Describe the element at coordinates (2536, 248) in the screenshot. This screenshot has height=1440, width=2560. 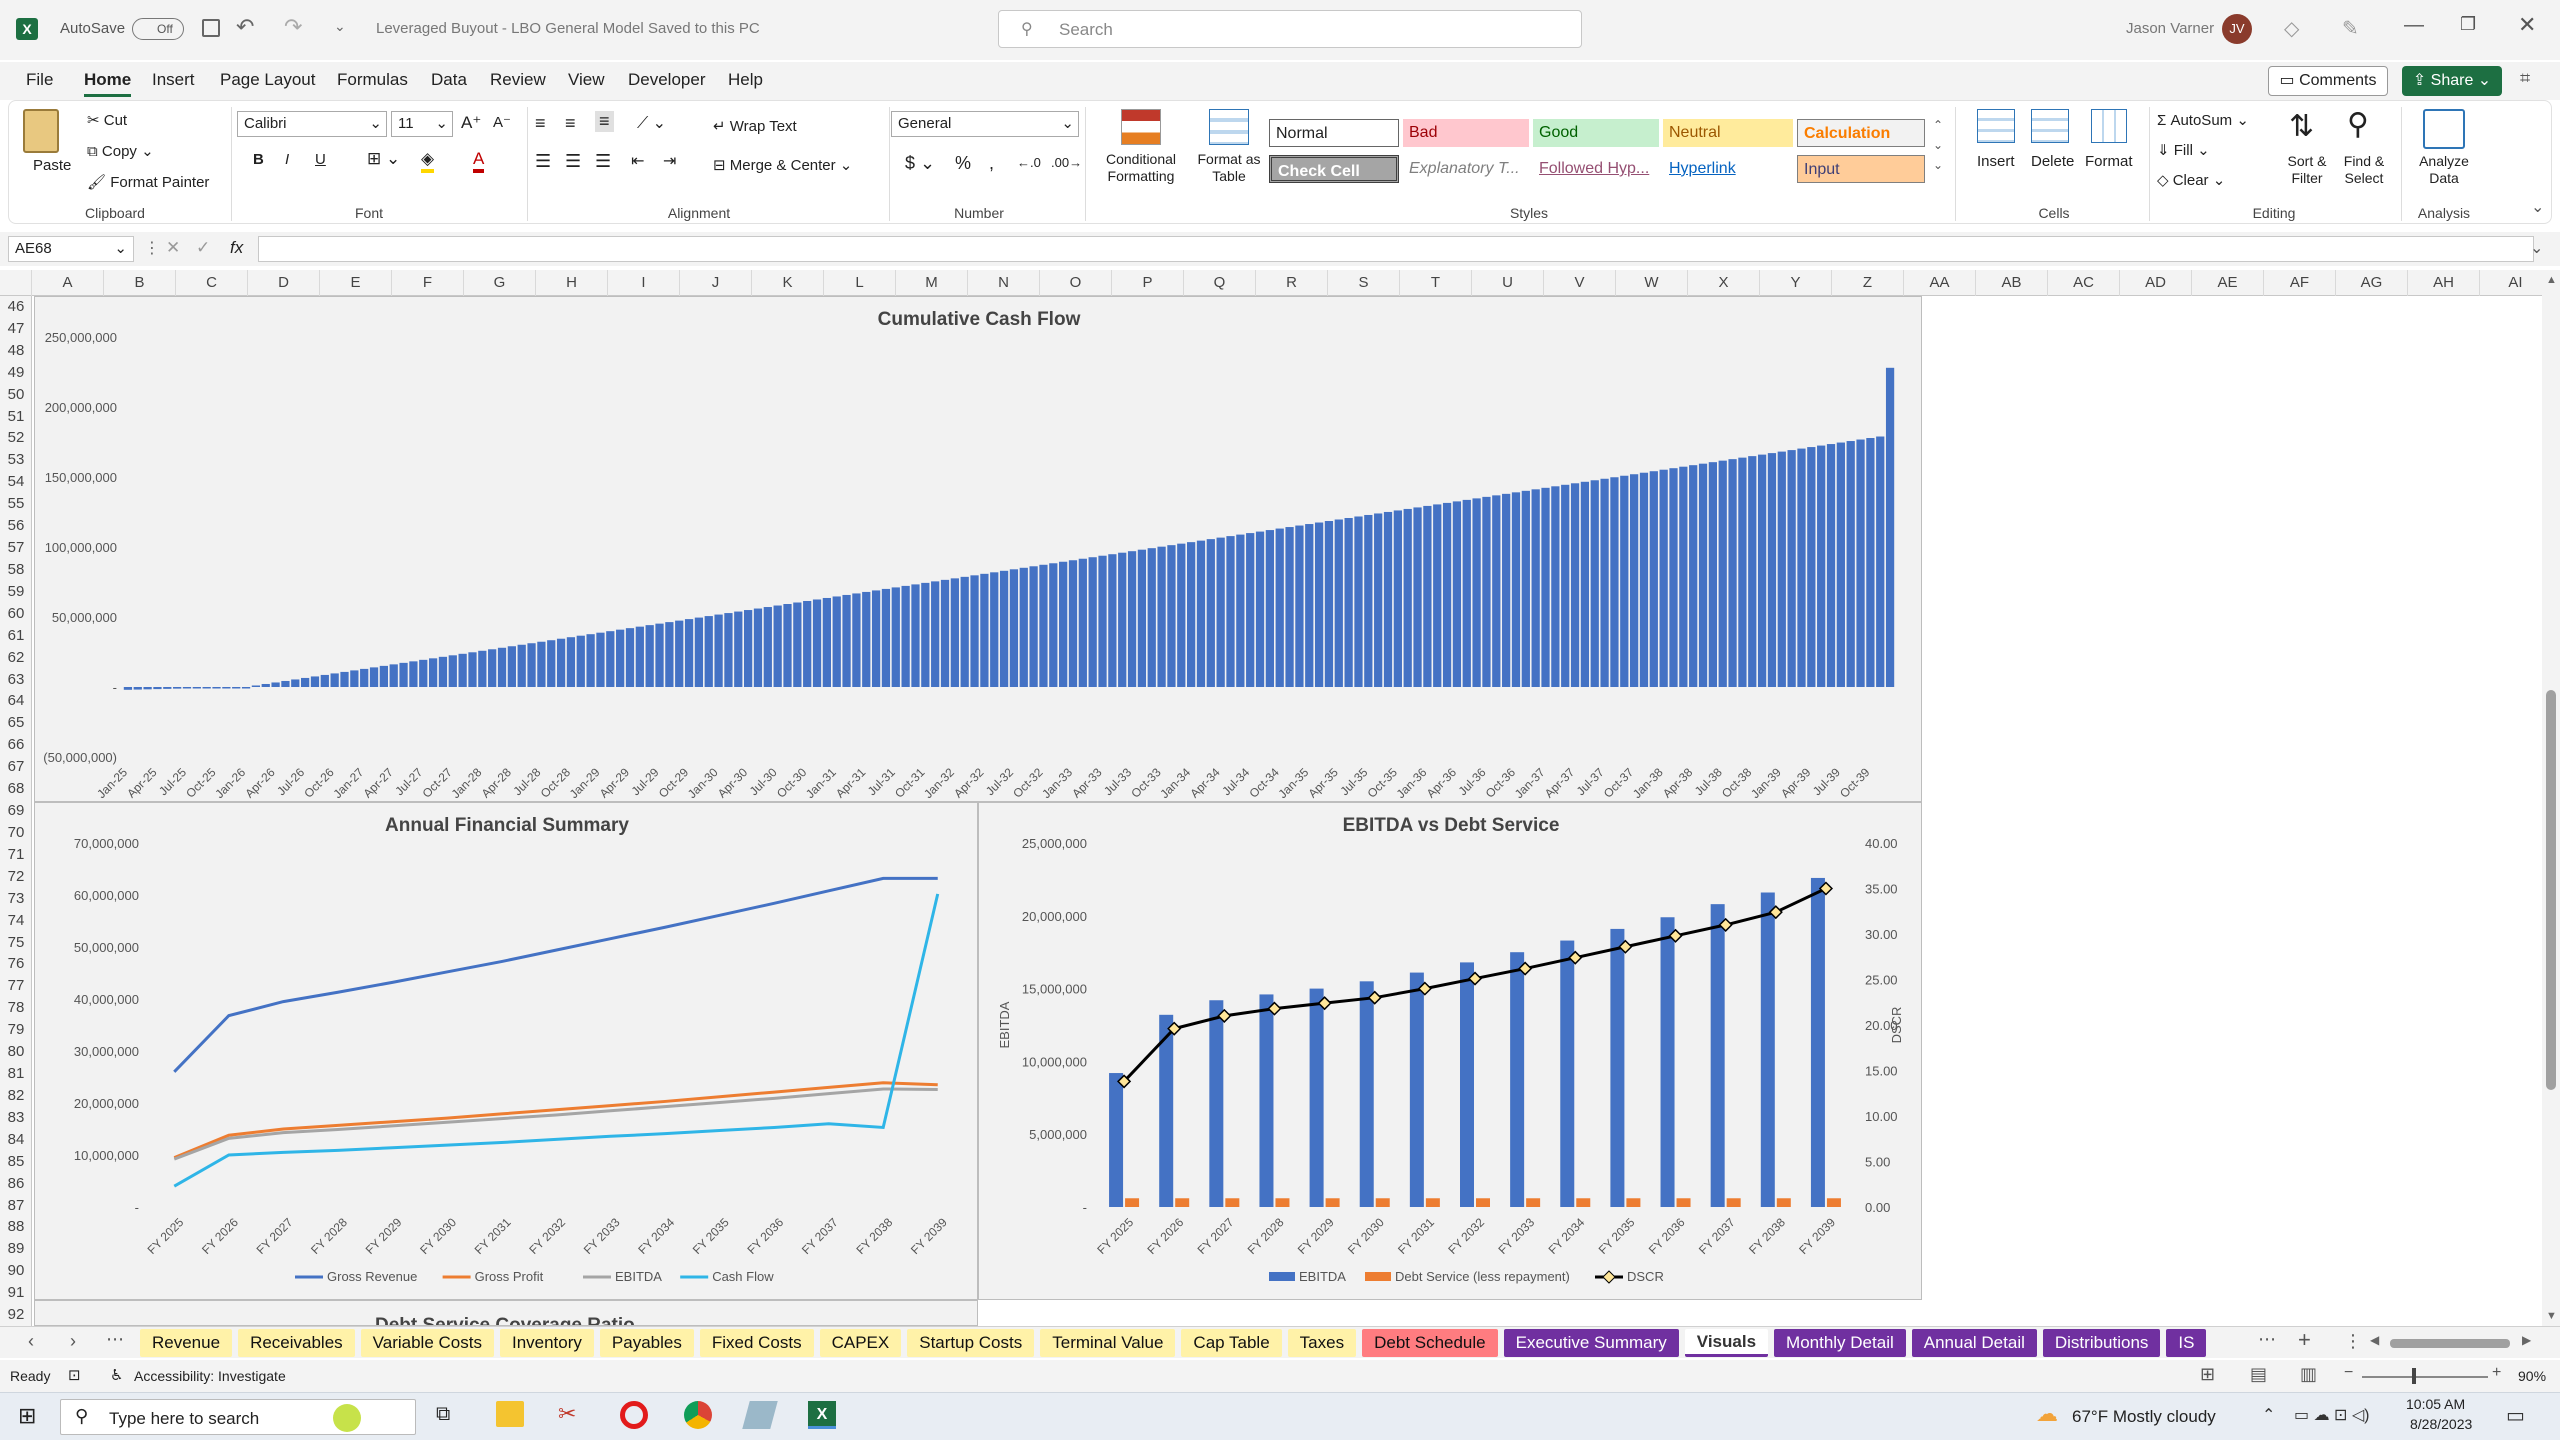
I see `expand-formula-icon: ⌄` at that location.